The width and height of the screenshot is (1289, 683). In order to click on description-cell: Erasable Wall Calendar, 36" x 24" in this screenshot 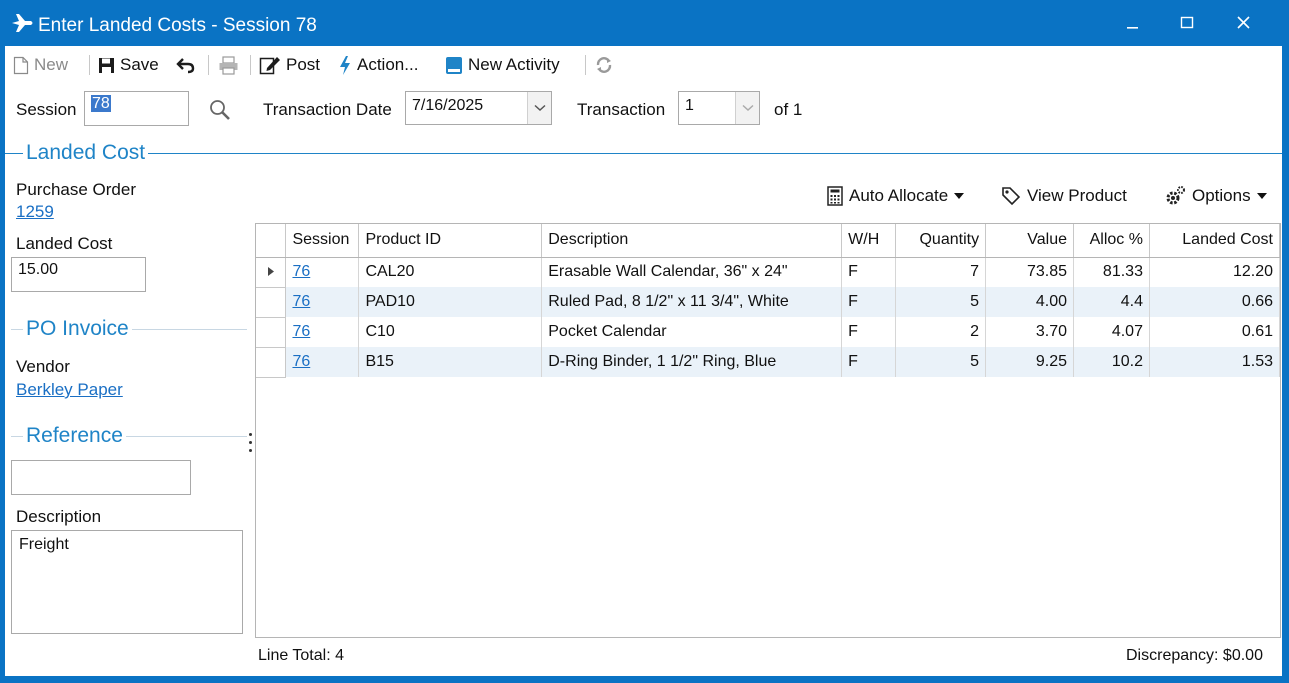, I will do `click(692, 272)`.